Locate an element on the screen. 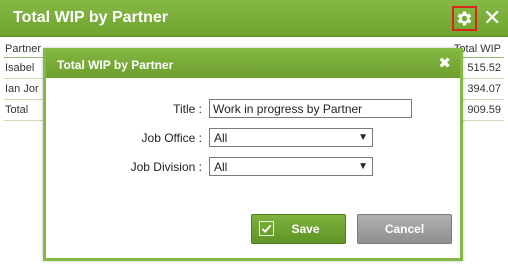 The width and height of the screenshot is (508, 266). settings-button is located at coordinates (464, 18).